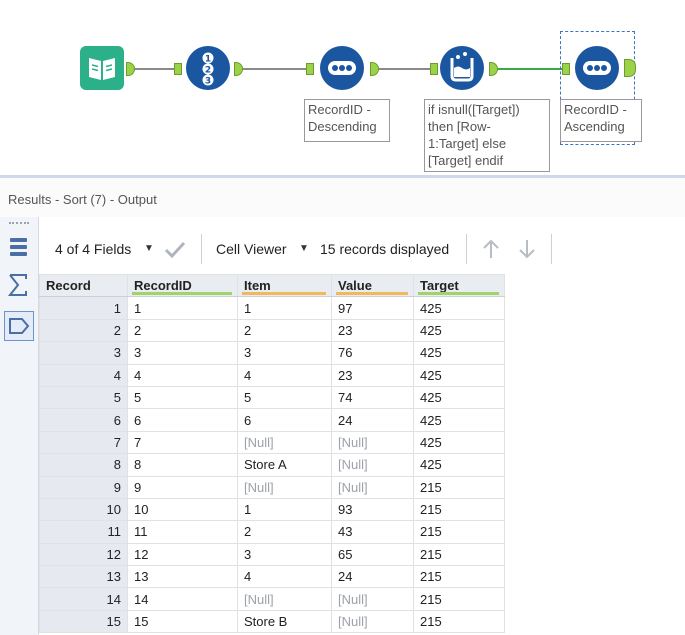  What do you see at coordinates (102, 68) in the screenshot?
I see `input-data-tool` at bounding box center [102, 68].